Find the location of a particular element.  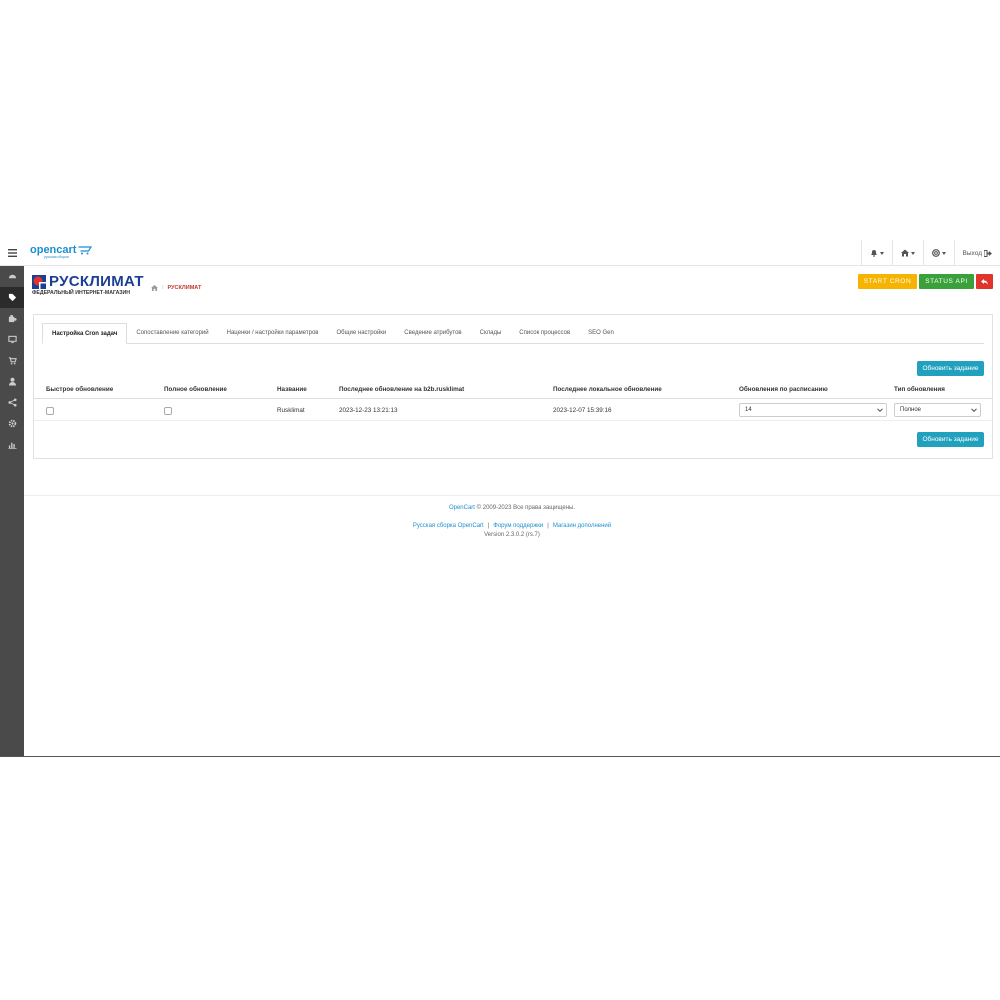

menu-icon is located at coordinates (12, 252).